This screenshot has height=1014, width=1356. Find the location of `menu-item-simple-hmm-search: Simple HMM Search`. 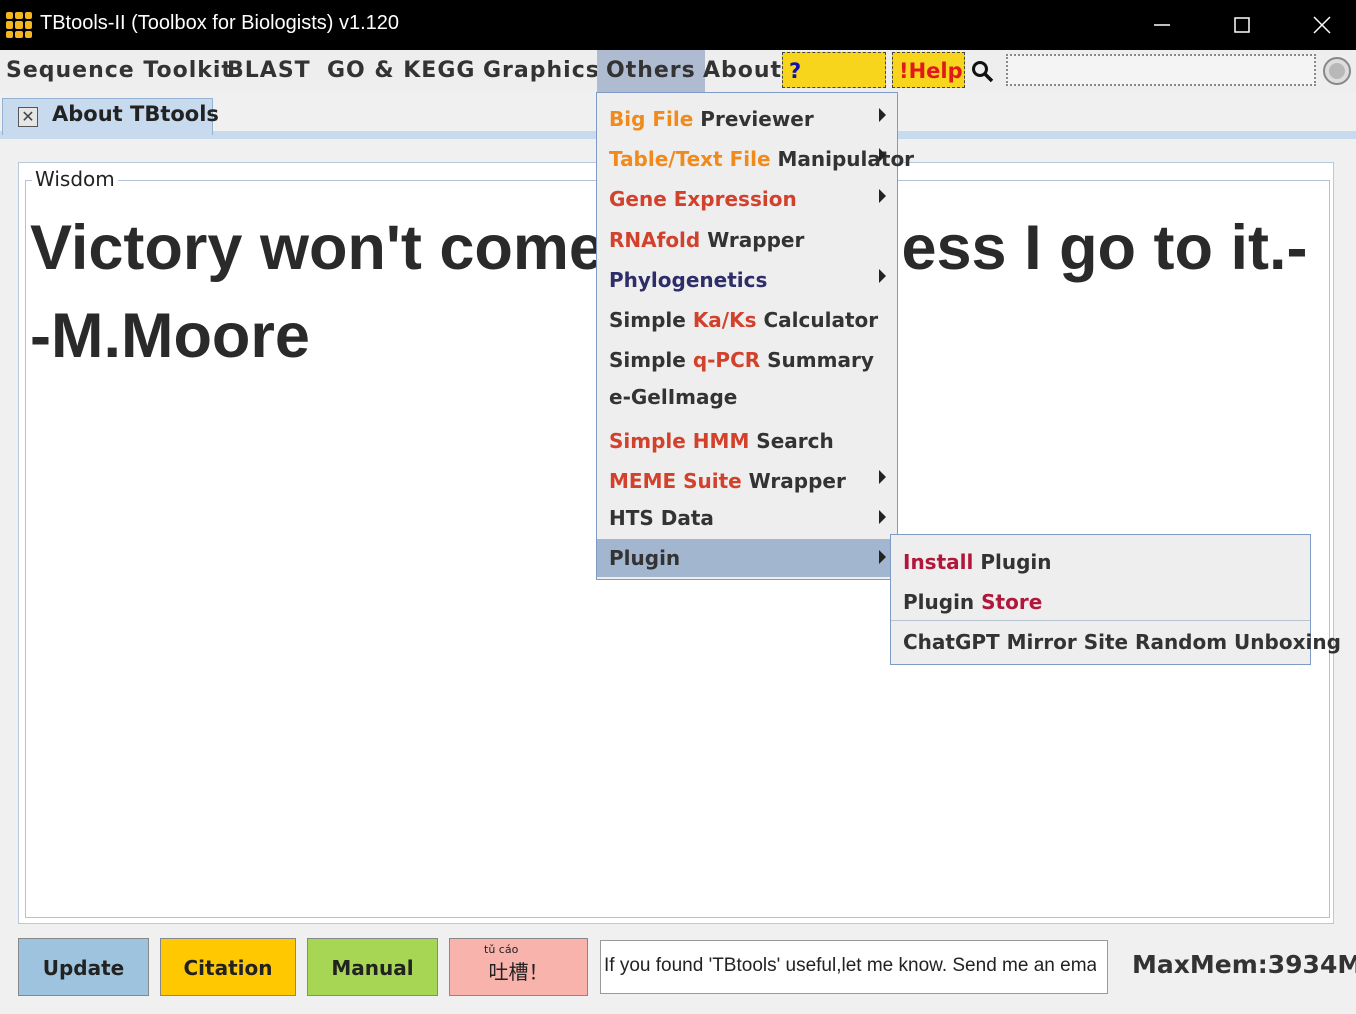

menu-item-simple-hmm-search: Simple HMM Search is located at coordinates (721, 441).